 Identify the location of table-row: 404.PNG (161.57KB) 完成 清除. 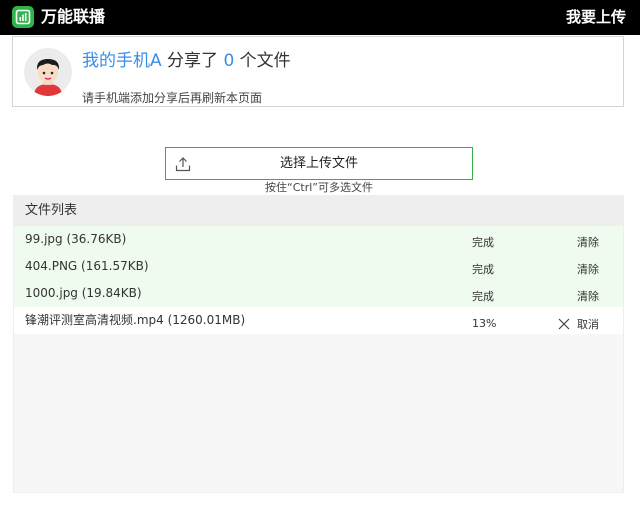
(318, 266).